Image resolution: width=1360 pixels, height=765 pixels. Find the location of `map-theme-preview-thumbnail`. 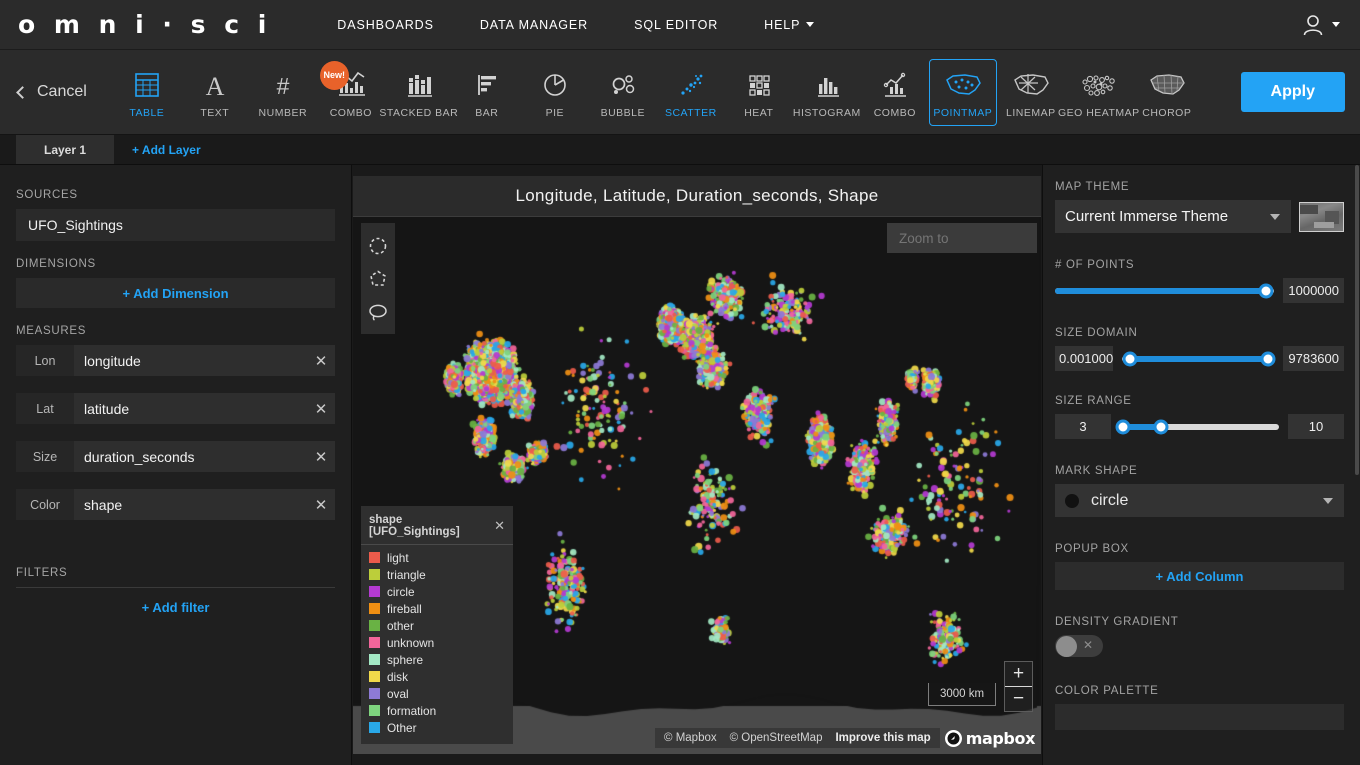

map-theme-preview-thumbnail is located at coordinates (1321, 216).